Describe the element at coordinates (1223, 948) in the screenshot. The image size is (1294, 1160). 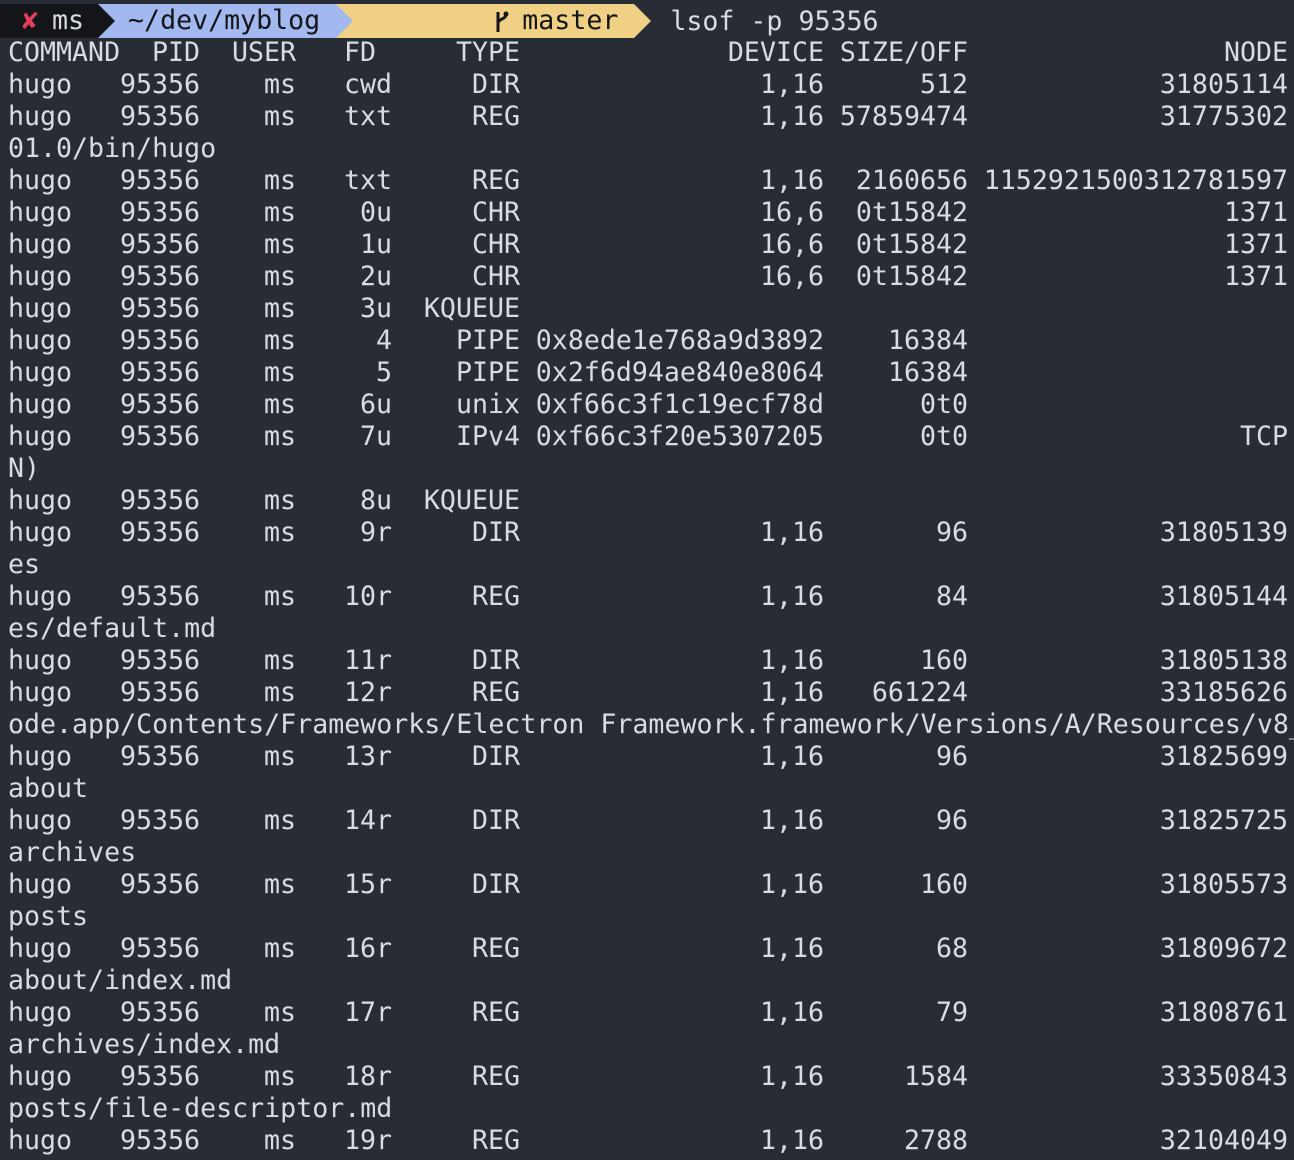
I see `cell-node: 31809672` at that location.